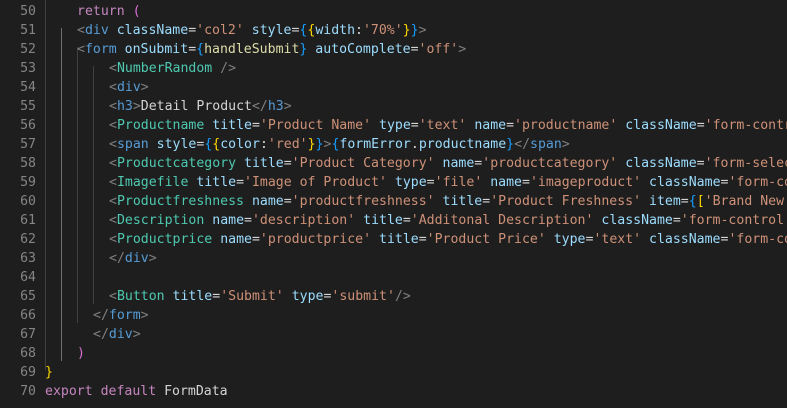 The image size is (787, 408). I want to click on code-line: 53 <NumberRandom />, so click(393, 68).